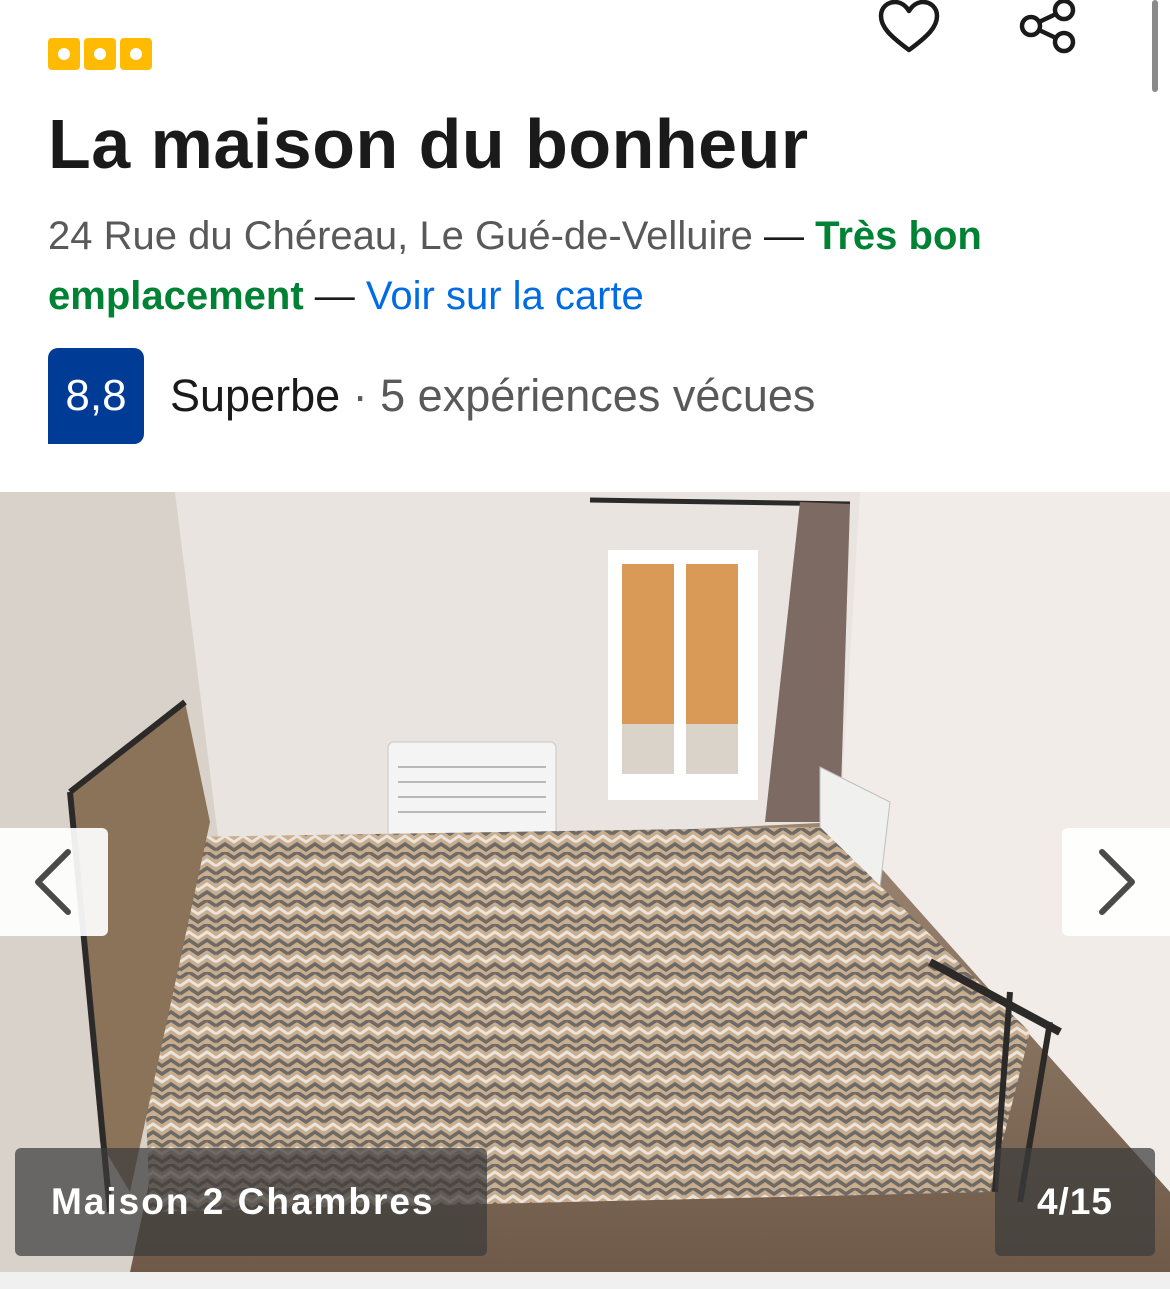  What do you see at coordinates (255, 395) in the screenshot?
I see `review-label: Superbe` at bounding box center [255, 395].